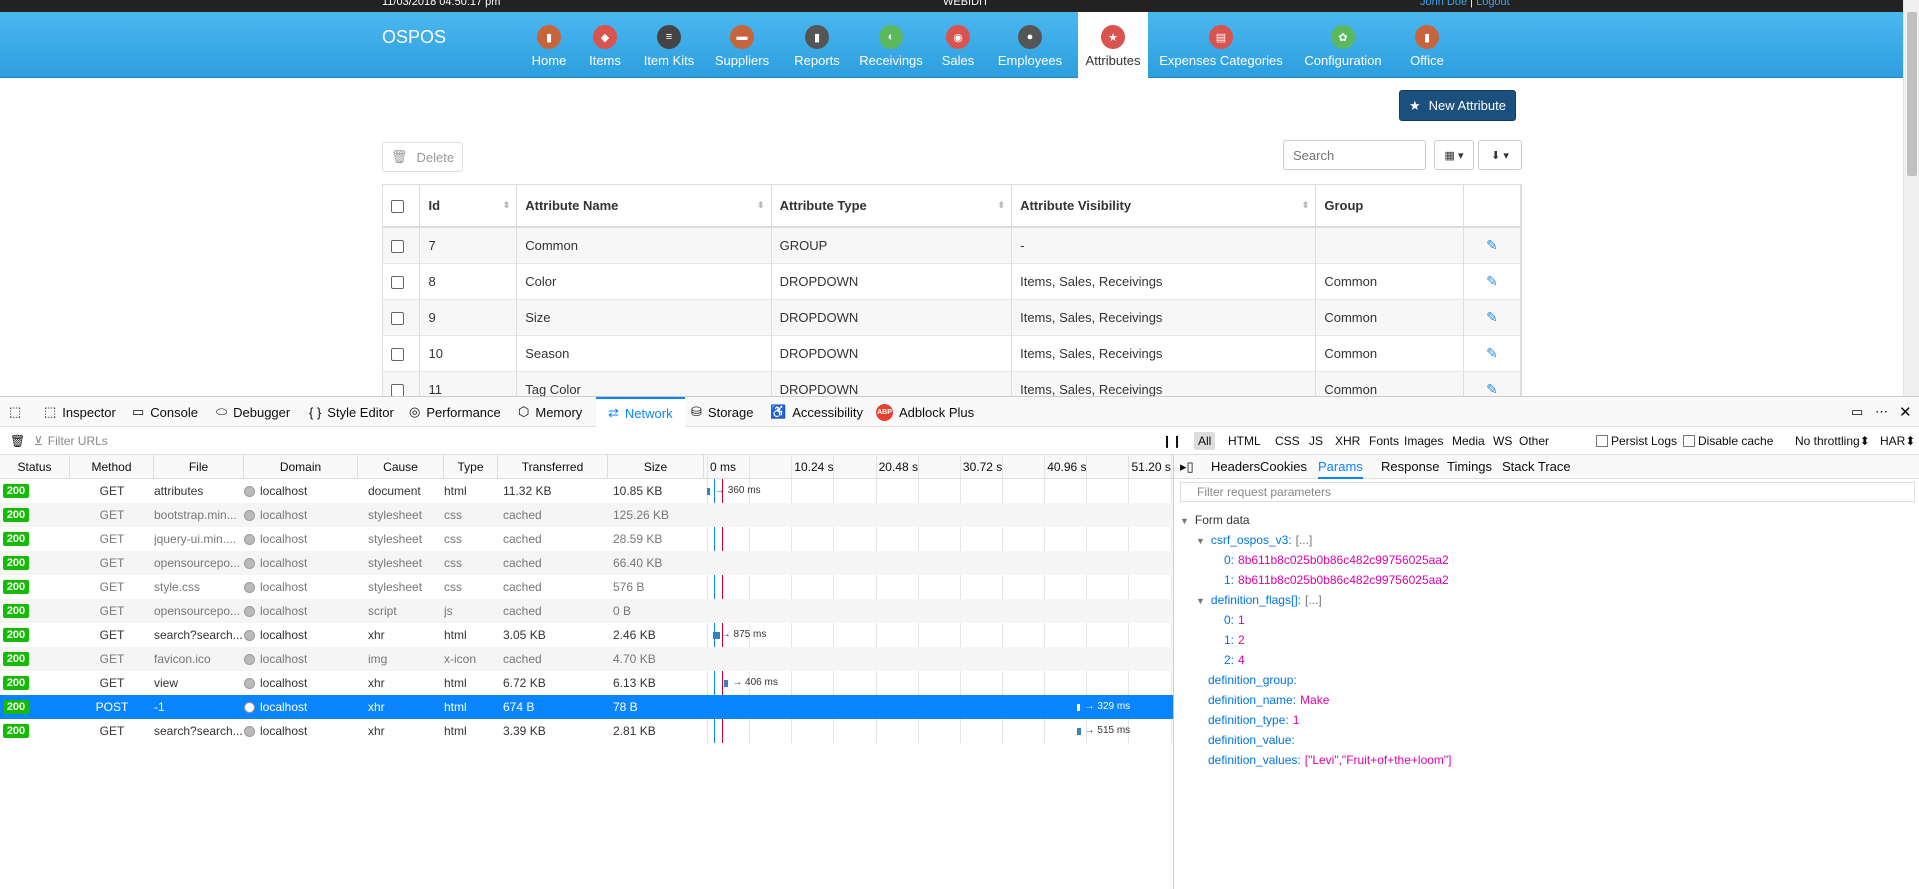 Image resolution: width=1919 pixels, height=889 pixels. I want to click on tab-storage: ⛁ Storage, so click(722, 412).